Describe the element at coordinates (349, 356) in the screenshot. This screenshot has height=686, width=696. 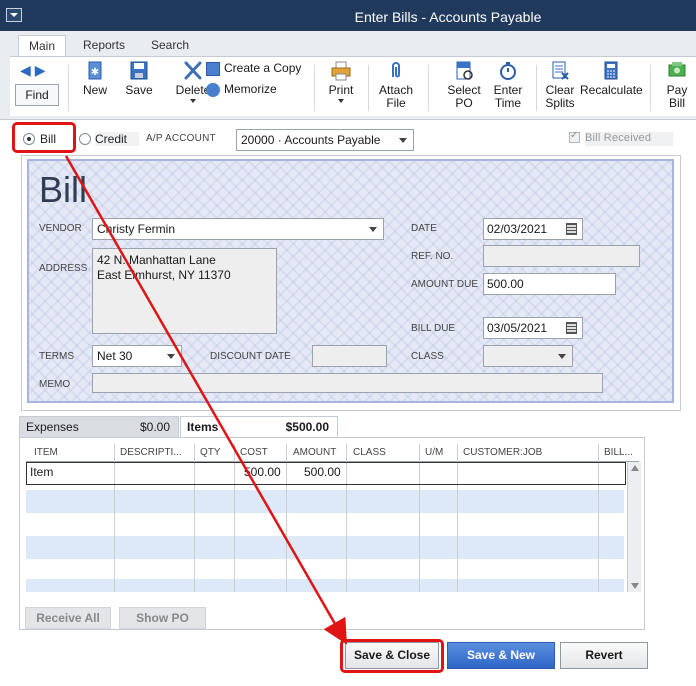
I see `discount-date-field` at that location.